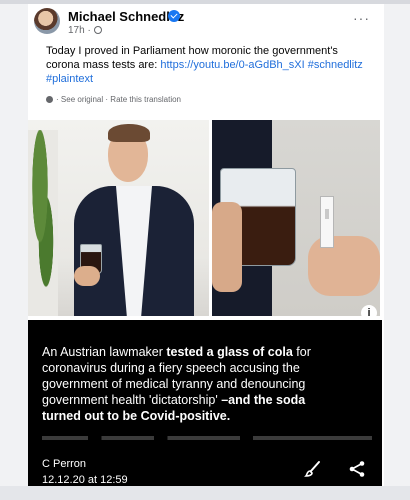 The width and height of the screenshot is (410, 500). What do you see at coordinates (102, 65) in the screenshot?
I see `post-text-fragment: corona mass tests are:` at bounding box center [102, 65].